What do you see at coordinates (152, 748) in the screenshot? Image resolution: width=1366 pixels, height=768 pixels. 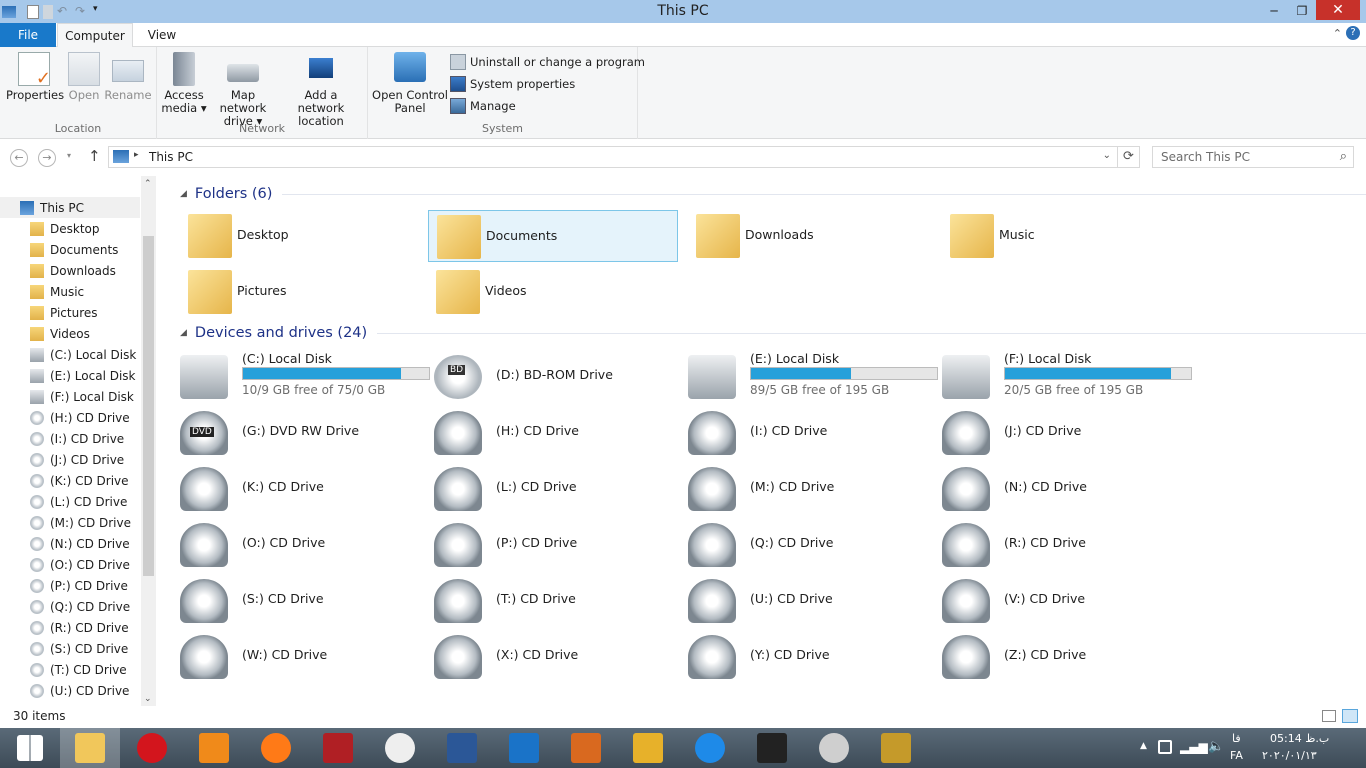 I see `opera-taskbar-button` at bounding box center [152, 748].